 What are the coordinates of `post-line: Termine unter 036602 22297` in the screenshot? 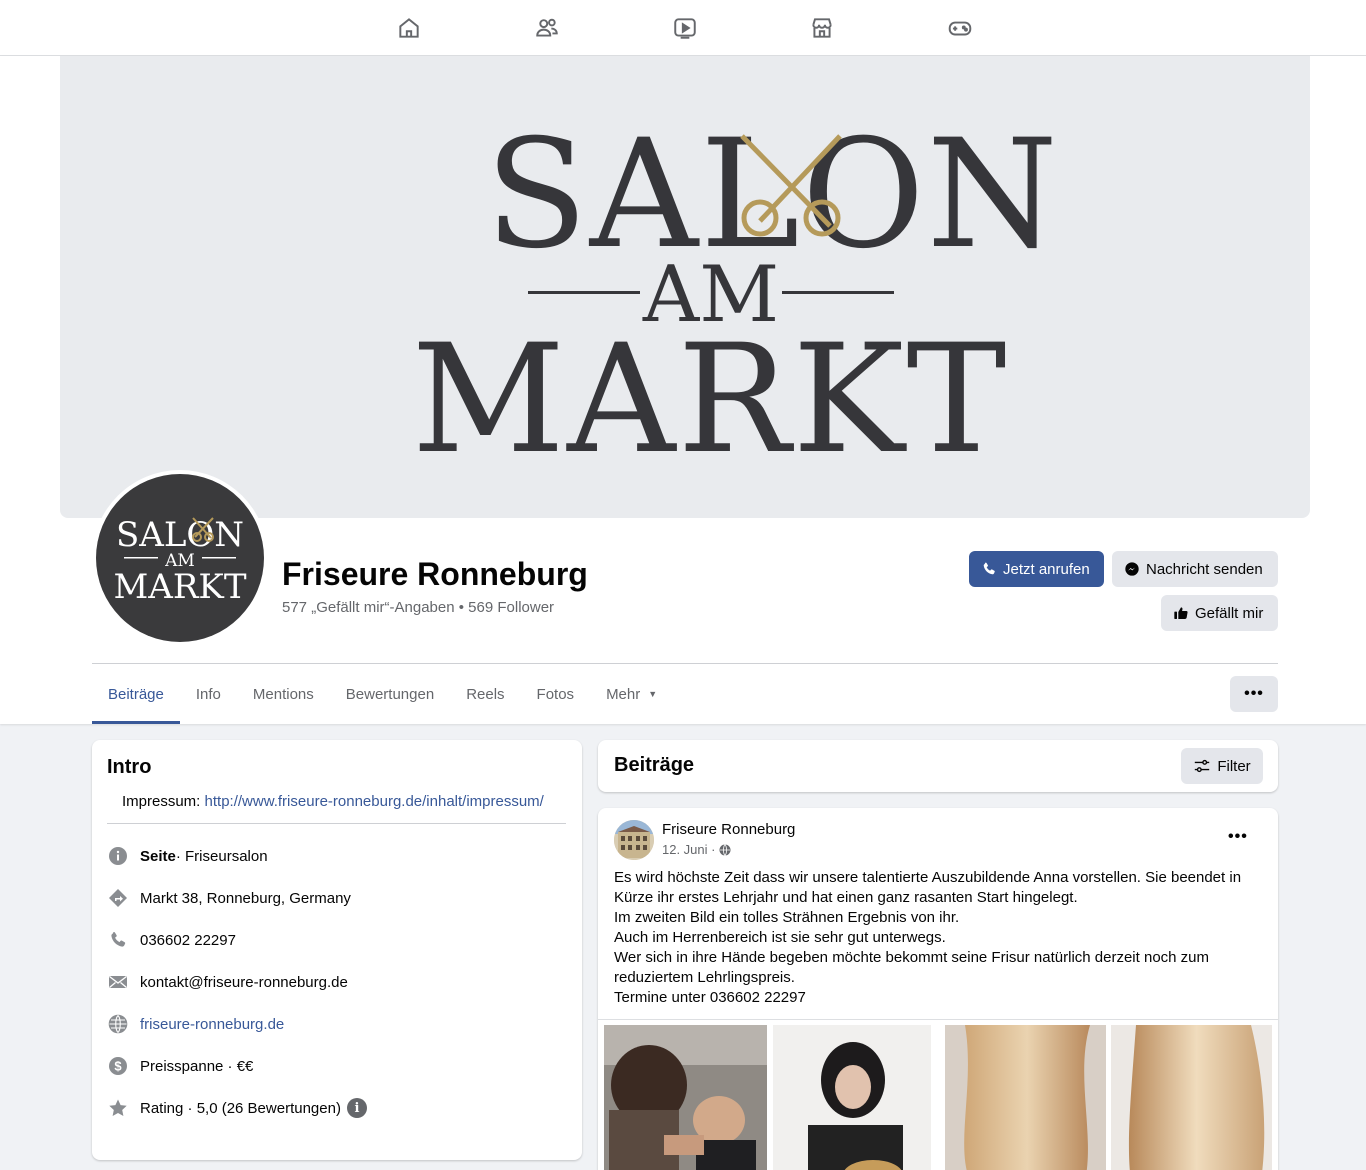 It's located at (710, 997).